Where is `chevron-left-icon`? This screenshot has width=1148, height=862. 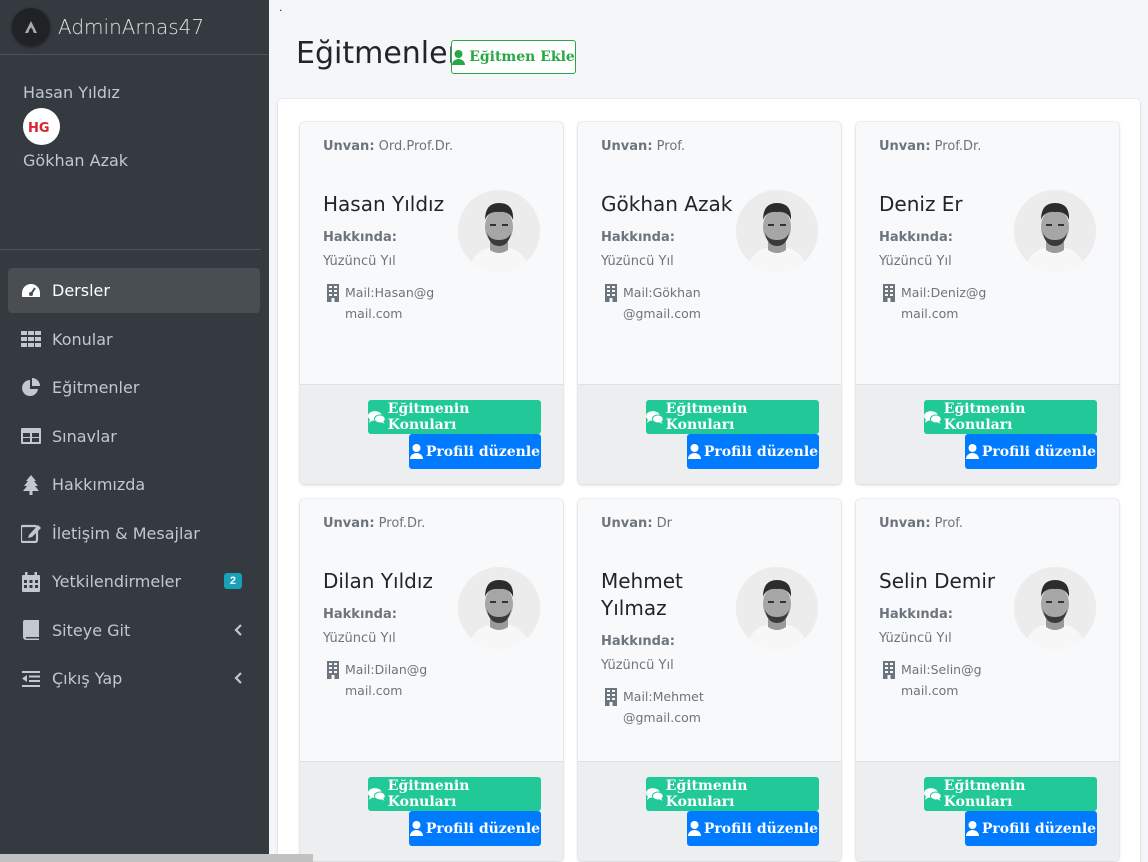 chevron-left-icon is located at coordinates (238, 632).